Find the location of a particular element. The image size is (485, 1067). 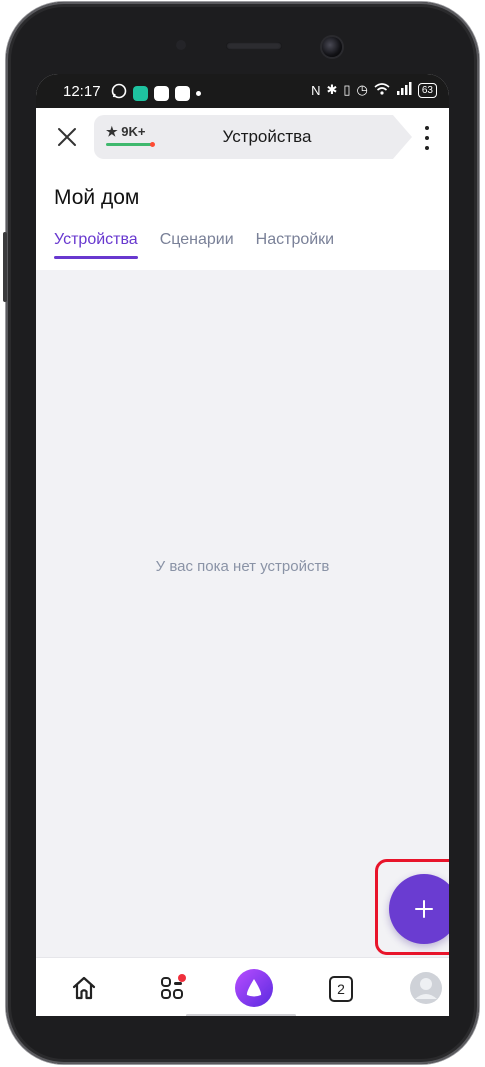

close-button is located at coordinates (67, 137).